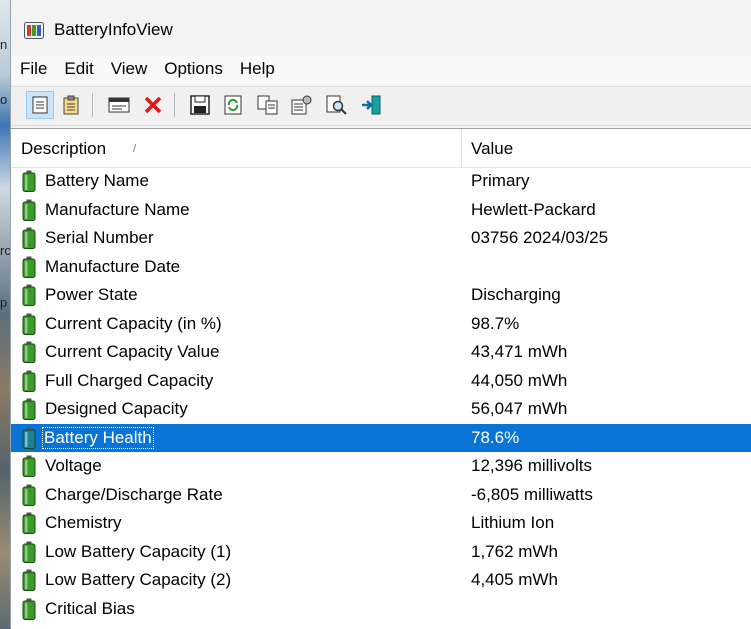 This screenshot has height=629, width=751. I want to click on save-button, so click(200, 105).